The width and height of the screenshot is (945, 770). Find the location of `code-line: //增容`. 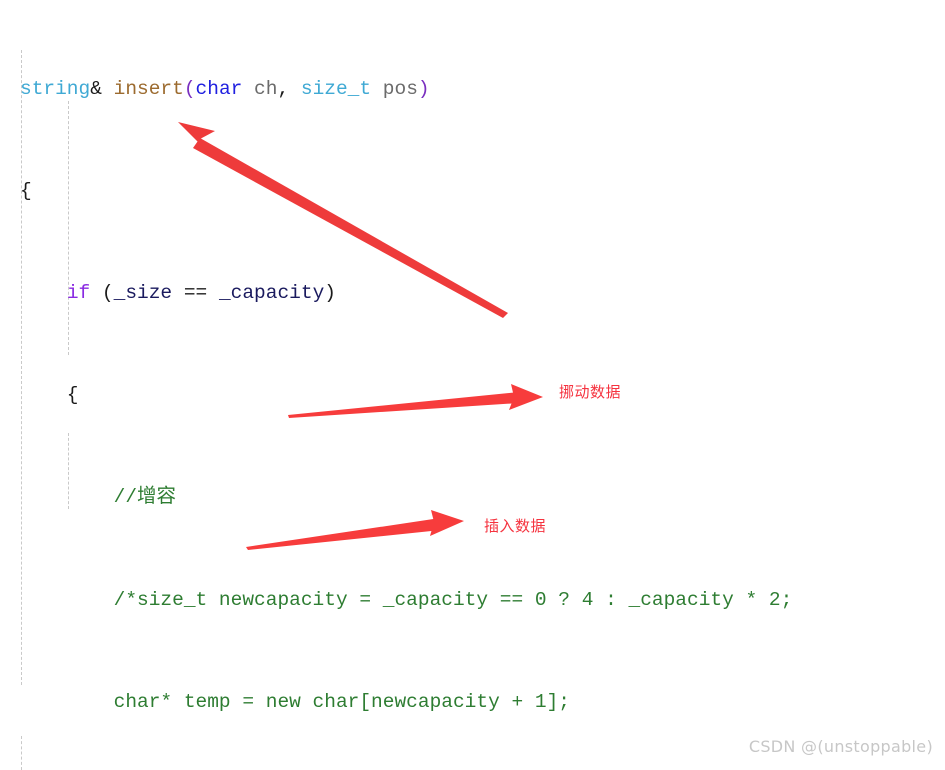

code-line: //增容 is located at coordinates (98, 497).